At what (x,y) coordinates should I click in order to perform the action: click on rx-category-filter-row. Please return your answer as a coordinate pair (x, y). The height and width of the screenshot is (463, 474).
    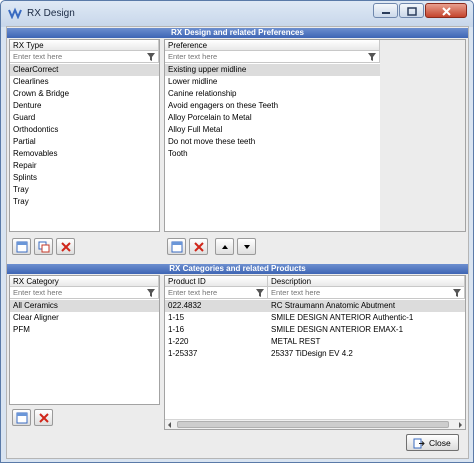
    Looking at the image, I should click on (84, 293).